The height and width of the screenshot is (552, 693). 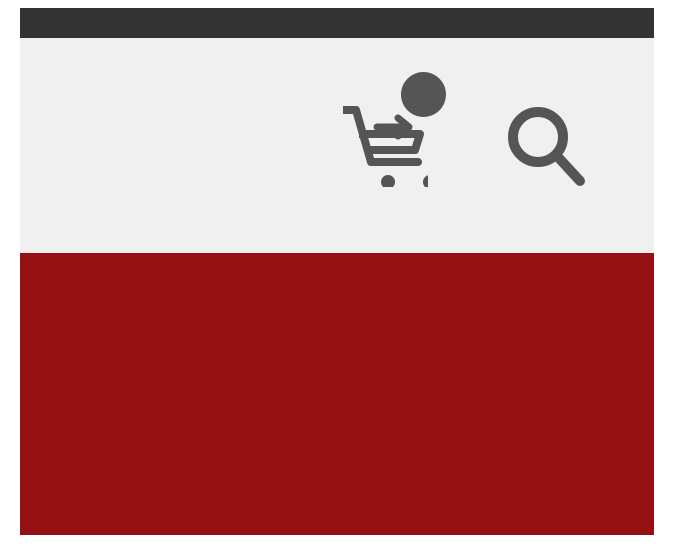 I want to click on search-icon, so click(x=547, y=147).